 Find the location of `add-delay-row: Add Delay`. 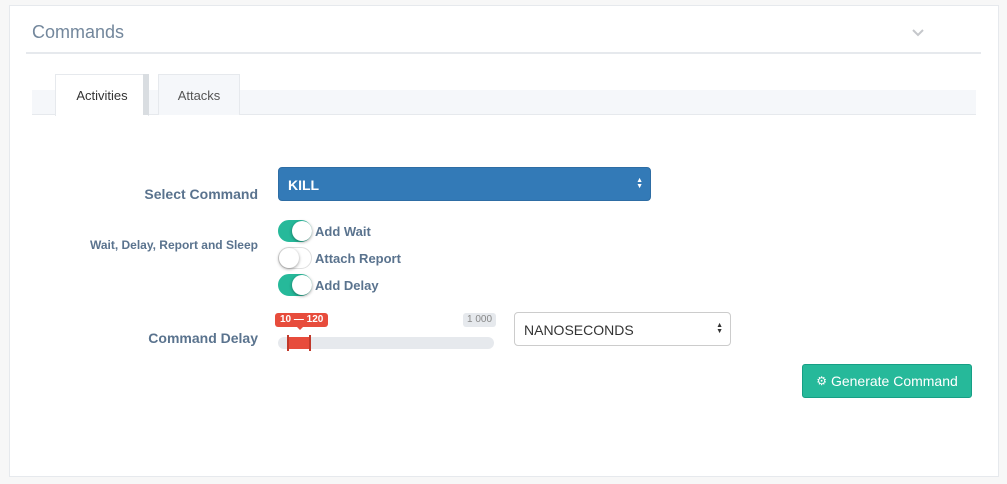

add-delay-row: Add Delay is located at coordinates (328, 285).